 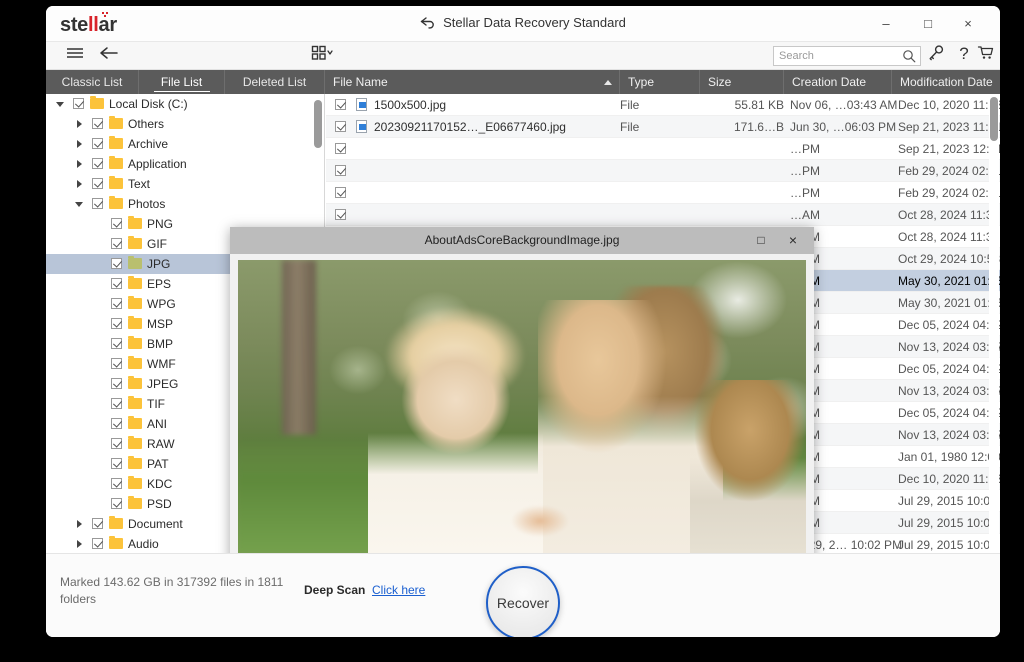 What do you see at coordinates (185, 164) in the screenshot?
I see `tree-item-application: Application` at bounding box center [185, 164].